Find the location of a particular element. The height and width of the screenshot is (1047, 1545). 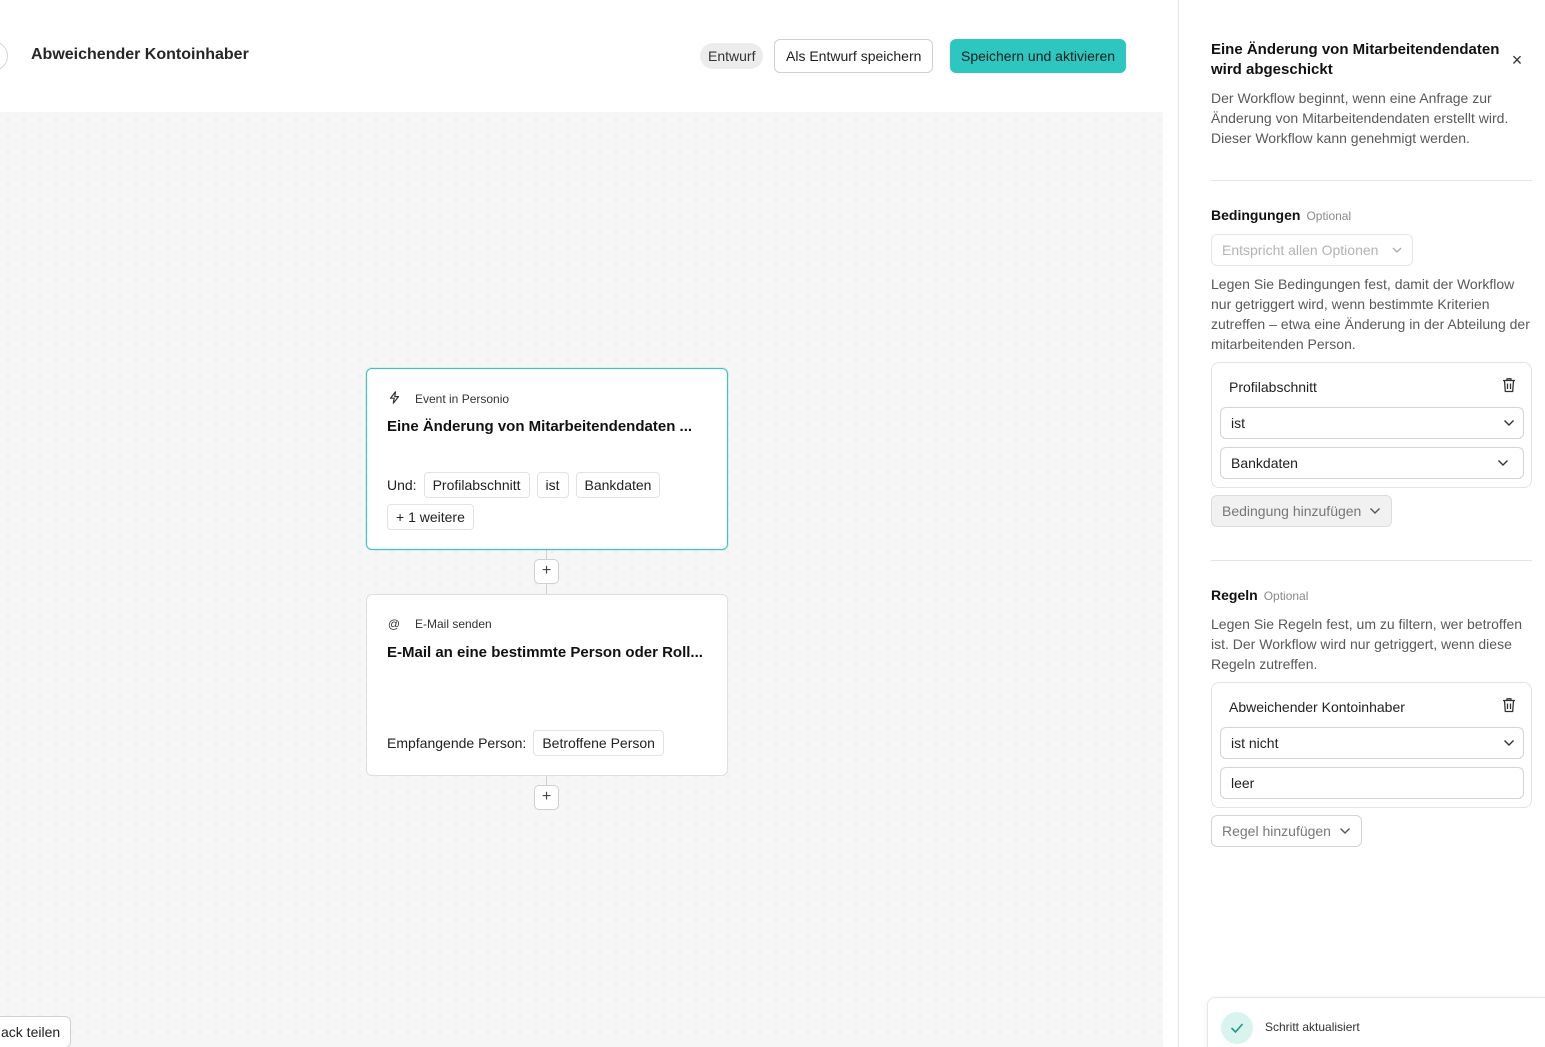

at-icon: @ is located at coordinates (394, 624).